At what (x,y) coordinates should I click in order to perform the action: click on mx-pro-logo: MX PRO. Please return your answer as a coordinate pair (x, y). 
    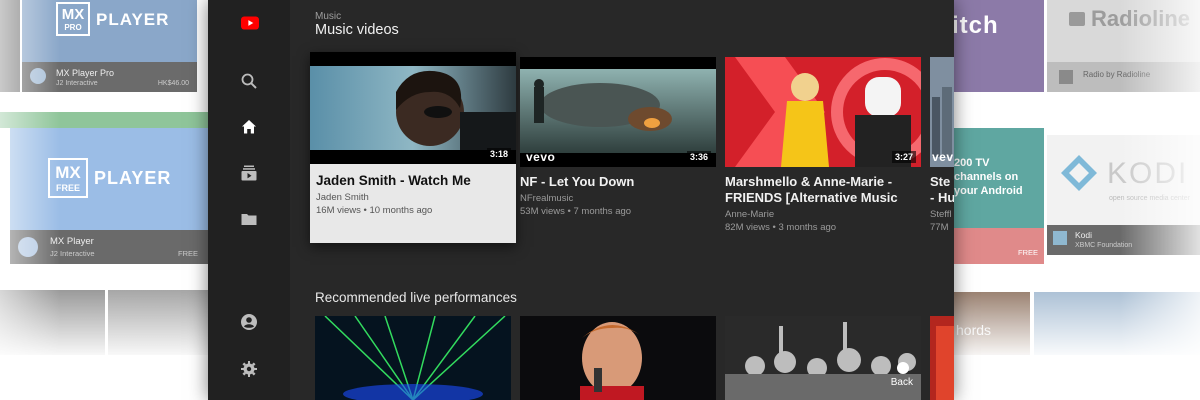
    Looking at the image, I should click on (73, 19).